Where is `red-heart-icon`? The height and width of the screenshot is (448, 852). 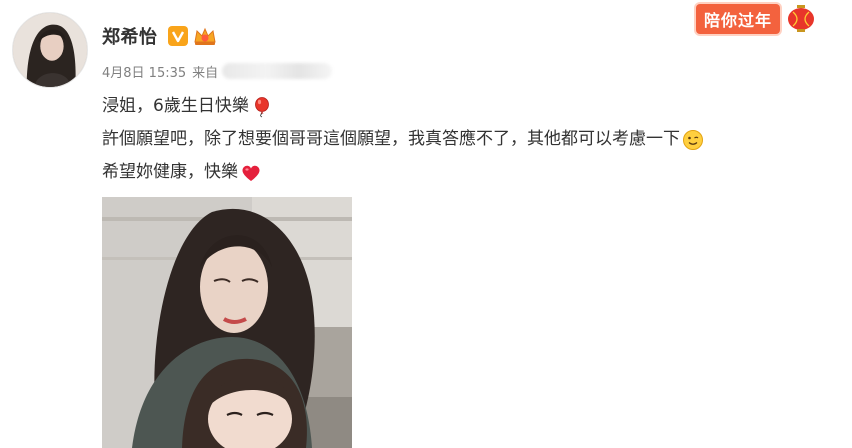
red-heart-icon is located at coordinates (251, 173).